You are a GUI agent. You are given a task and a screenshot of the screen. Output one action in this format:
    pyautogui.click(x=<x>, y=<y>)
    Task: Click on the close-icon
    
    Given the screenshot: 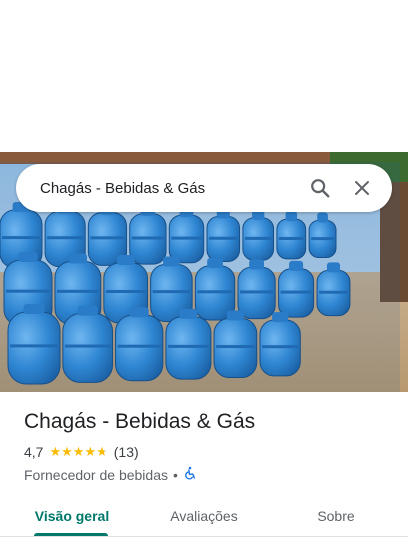 What is the action you would take?
    pyautogui.click(x=362, y=188)
    